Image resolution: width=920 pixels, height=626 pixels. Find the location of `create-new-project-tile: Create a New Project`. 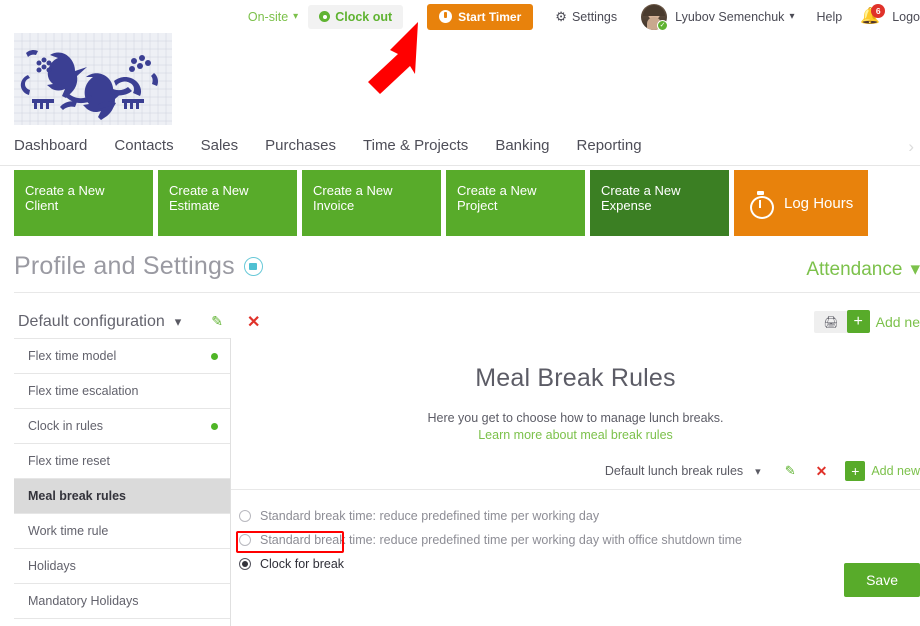

create-new-project-tile: Create a New Project is located at coordinates (515, 203).